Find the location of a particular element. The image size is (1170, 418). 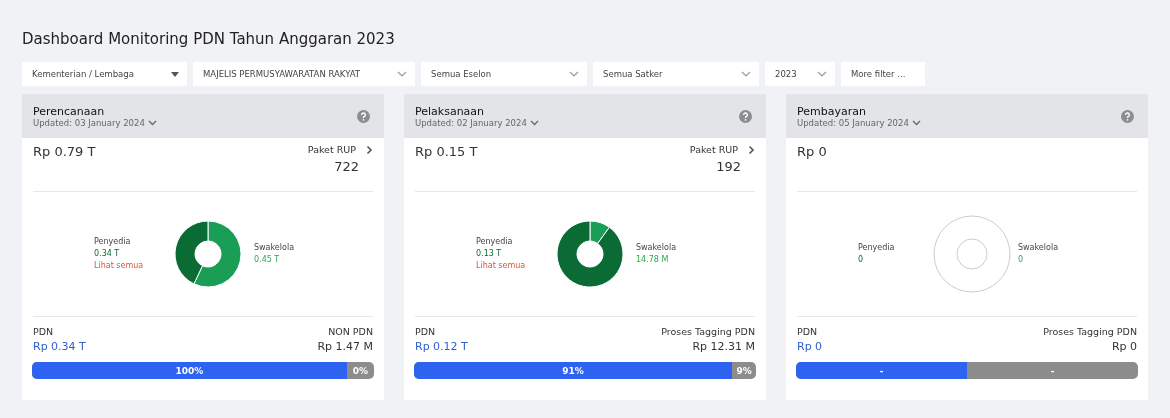

filter-dropdown: Semua Satker is located at coordinates (676, 74).